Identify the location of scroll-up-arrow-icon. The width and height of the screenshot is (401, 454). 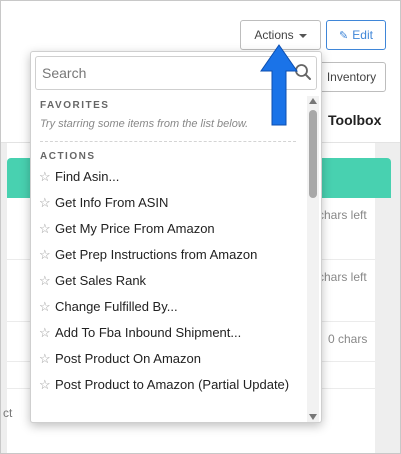
(313, 101).